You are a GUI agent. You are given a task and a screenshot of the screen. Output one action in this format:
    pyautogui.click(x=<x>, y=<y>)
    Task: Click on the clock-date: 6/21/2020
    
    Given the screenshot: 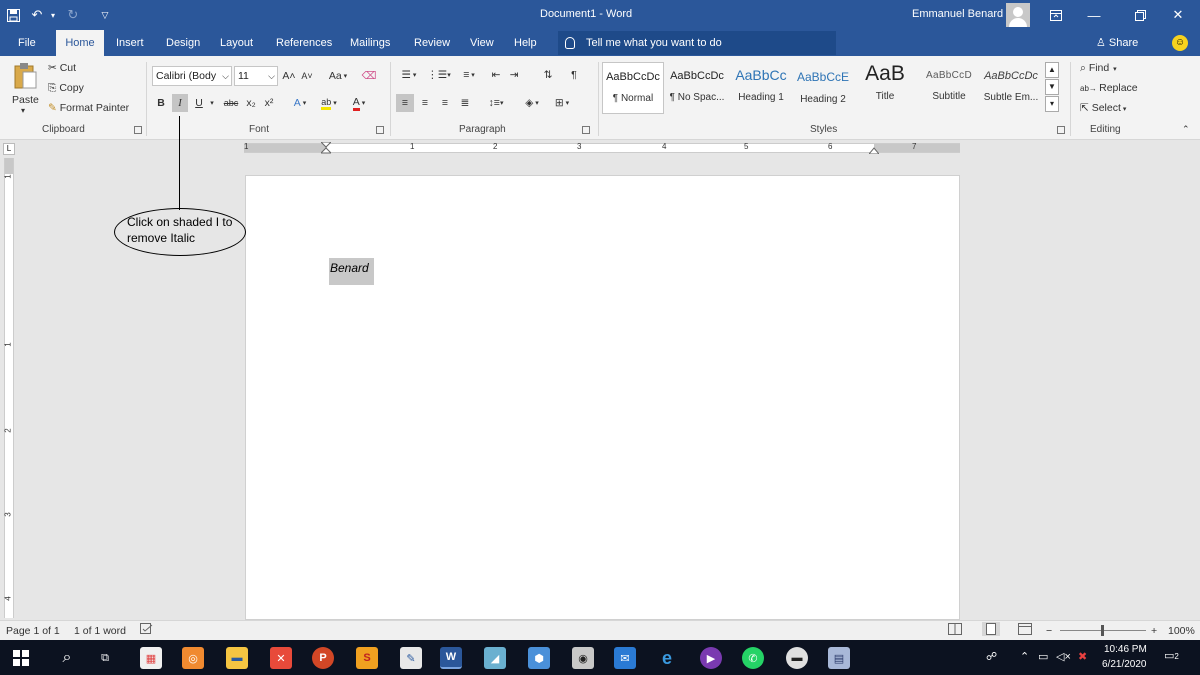 What is the action you would take?
    pyautogui.click(x=1124, y=664)
    